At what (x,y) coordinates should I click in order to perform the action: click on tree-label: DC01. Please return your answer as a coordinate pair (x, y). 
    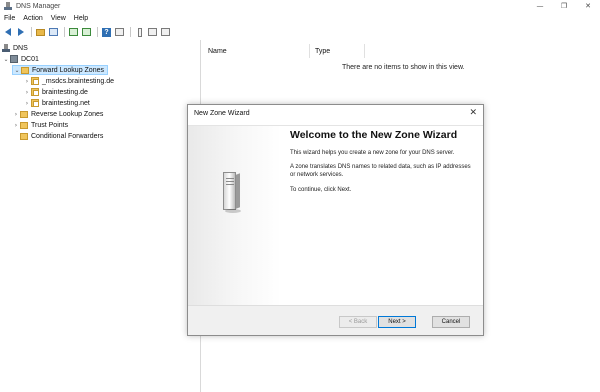
    Looking at the image, I should click on (30, 59).